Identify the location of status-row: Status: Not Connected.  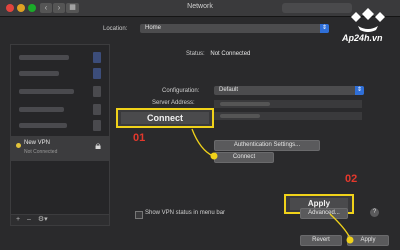
(218, 54).